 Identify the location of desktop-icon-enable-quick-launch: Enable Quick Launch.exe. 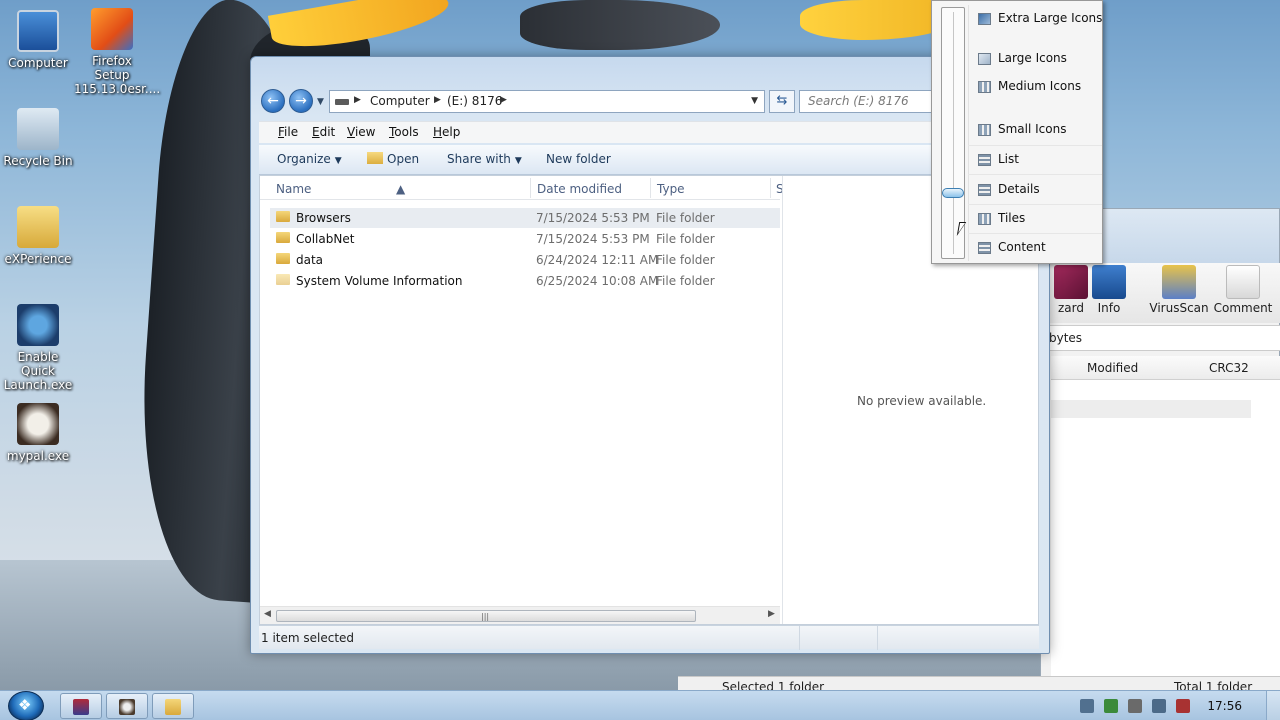
(38, 348).